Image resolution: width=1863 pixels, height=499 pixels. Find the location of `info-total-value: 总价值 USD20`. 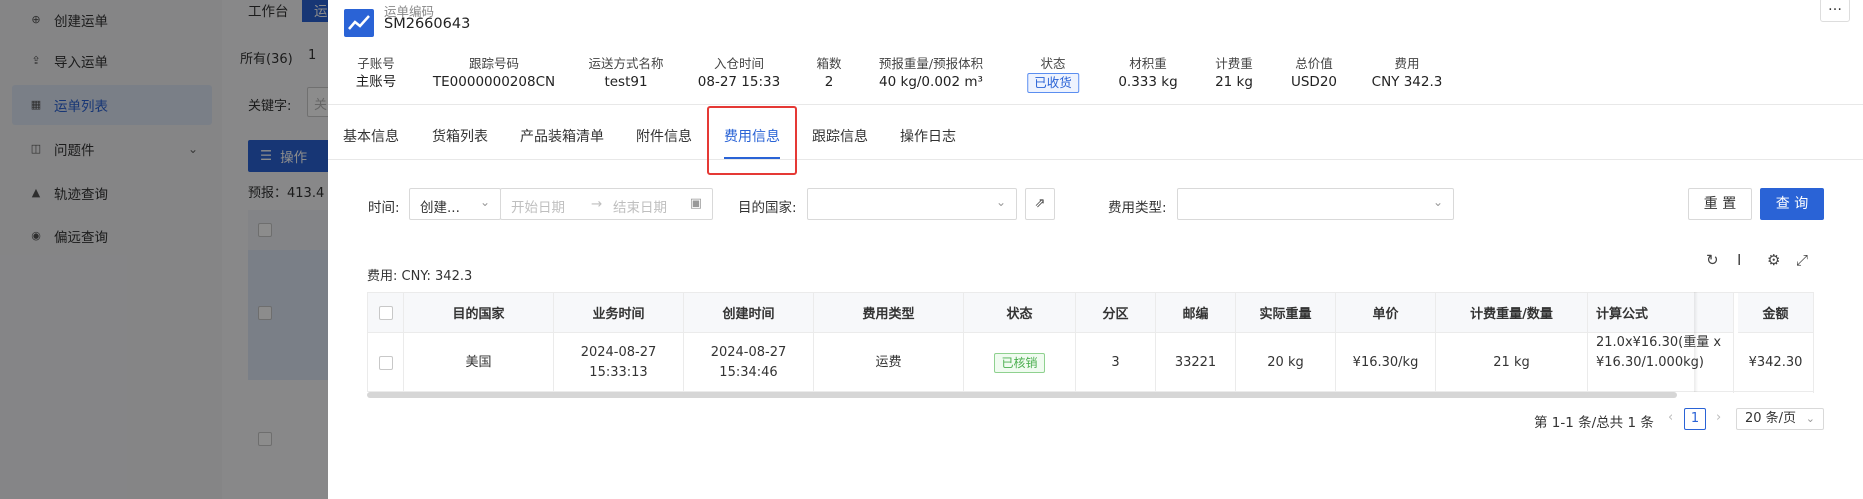

info-total-value: 总价值 USD20 is located at coordinates (1314, 73).